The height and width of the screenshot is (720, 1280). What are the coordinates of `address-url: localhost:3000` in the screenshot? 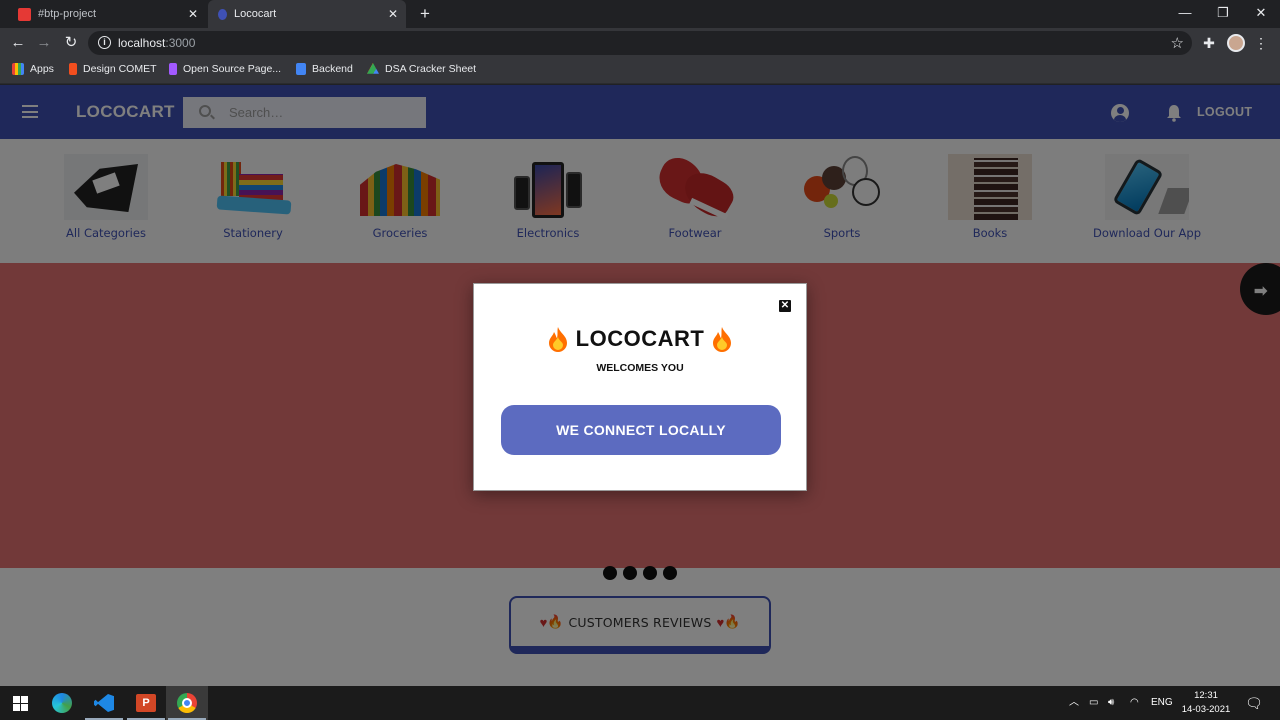 It's located at (157, 43).